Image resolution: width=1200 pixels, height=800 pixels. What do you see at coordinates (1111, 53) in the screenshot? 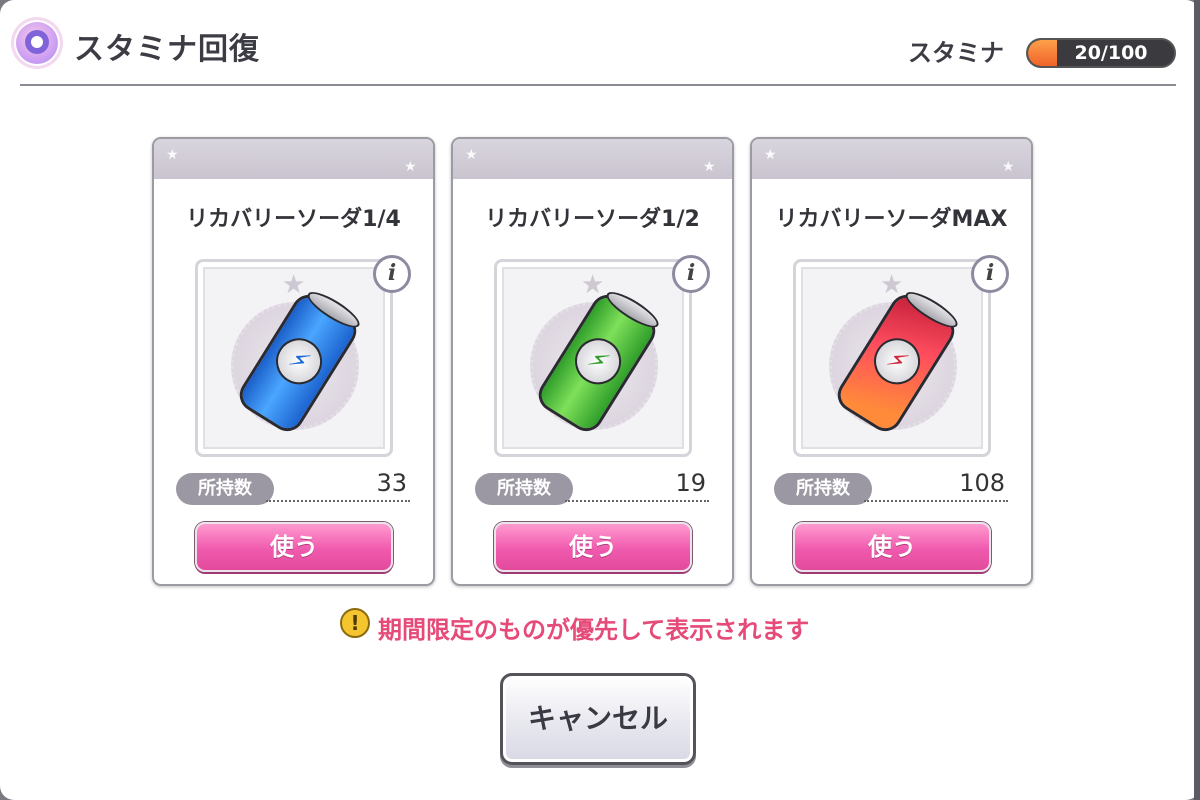
I see `stamina-value: 20/100` at bounding box center [1111, 53].